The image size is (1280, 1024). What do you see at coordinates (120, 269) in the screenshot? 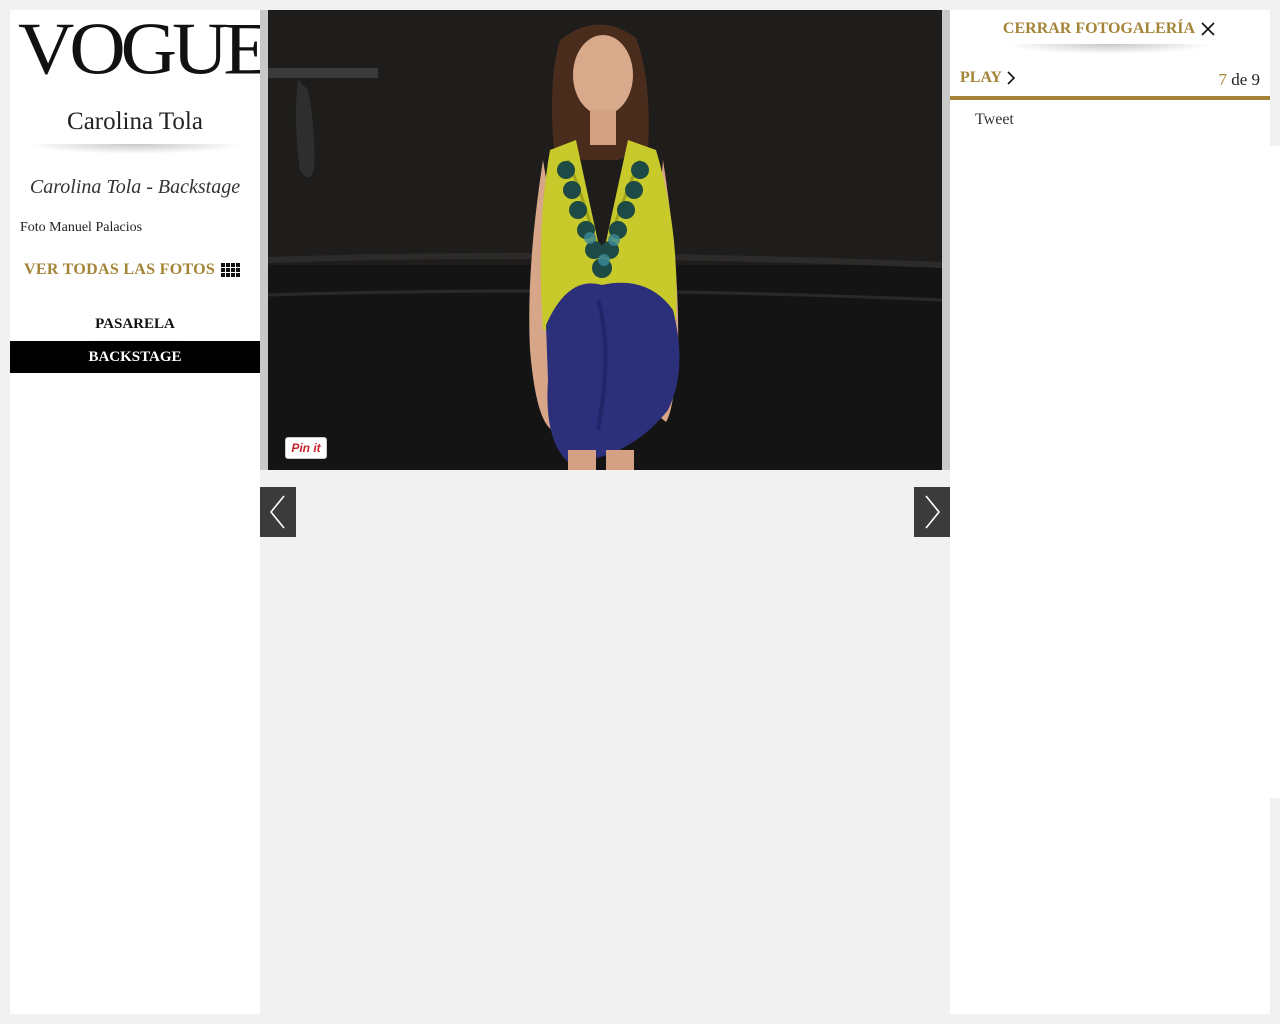
I see `view-all-photos-label: VER TODAS LAS FOTOS` at bounding box center [120, 269].